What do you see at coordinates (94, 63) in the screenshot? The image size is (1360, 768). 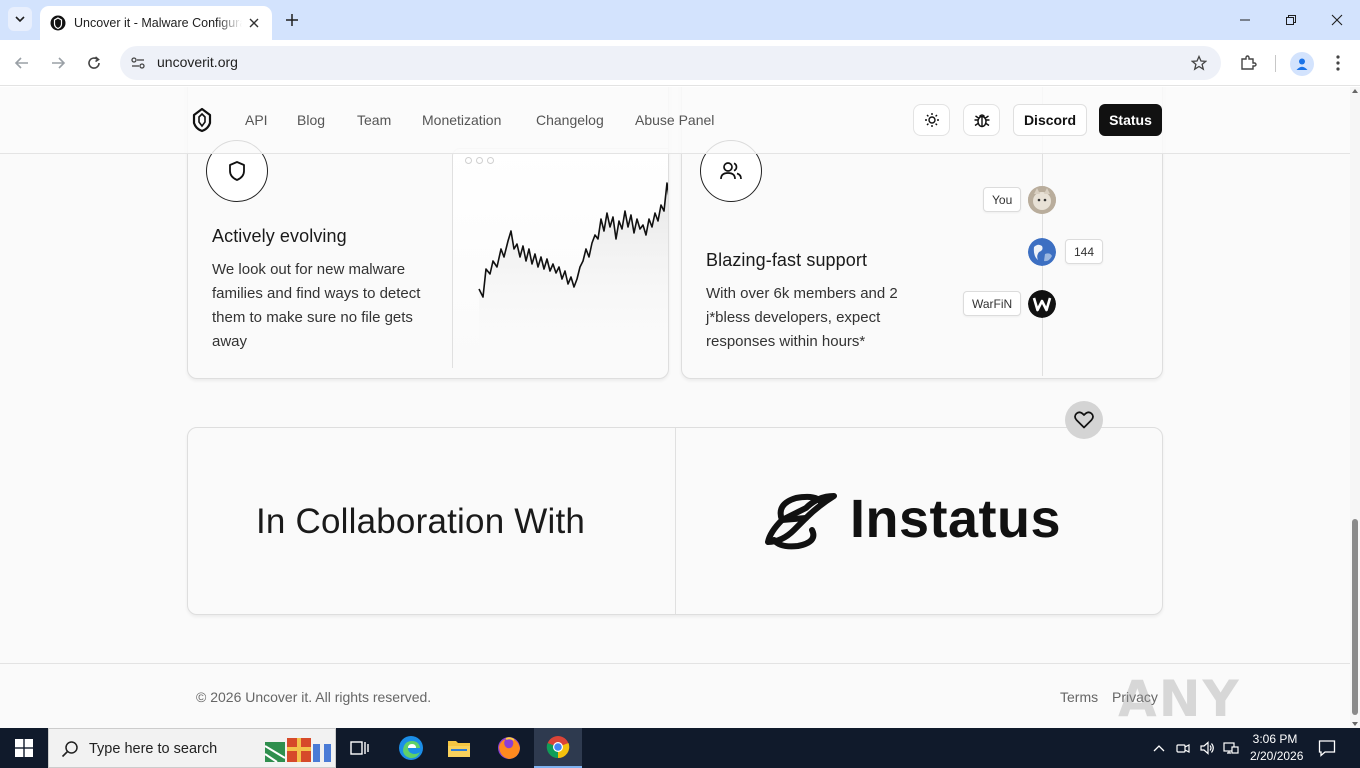 I see `reload-button` at bounding box center [94, 63].